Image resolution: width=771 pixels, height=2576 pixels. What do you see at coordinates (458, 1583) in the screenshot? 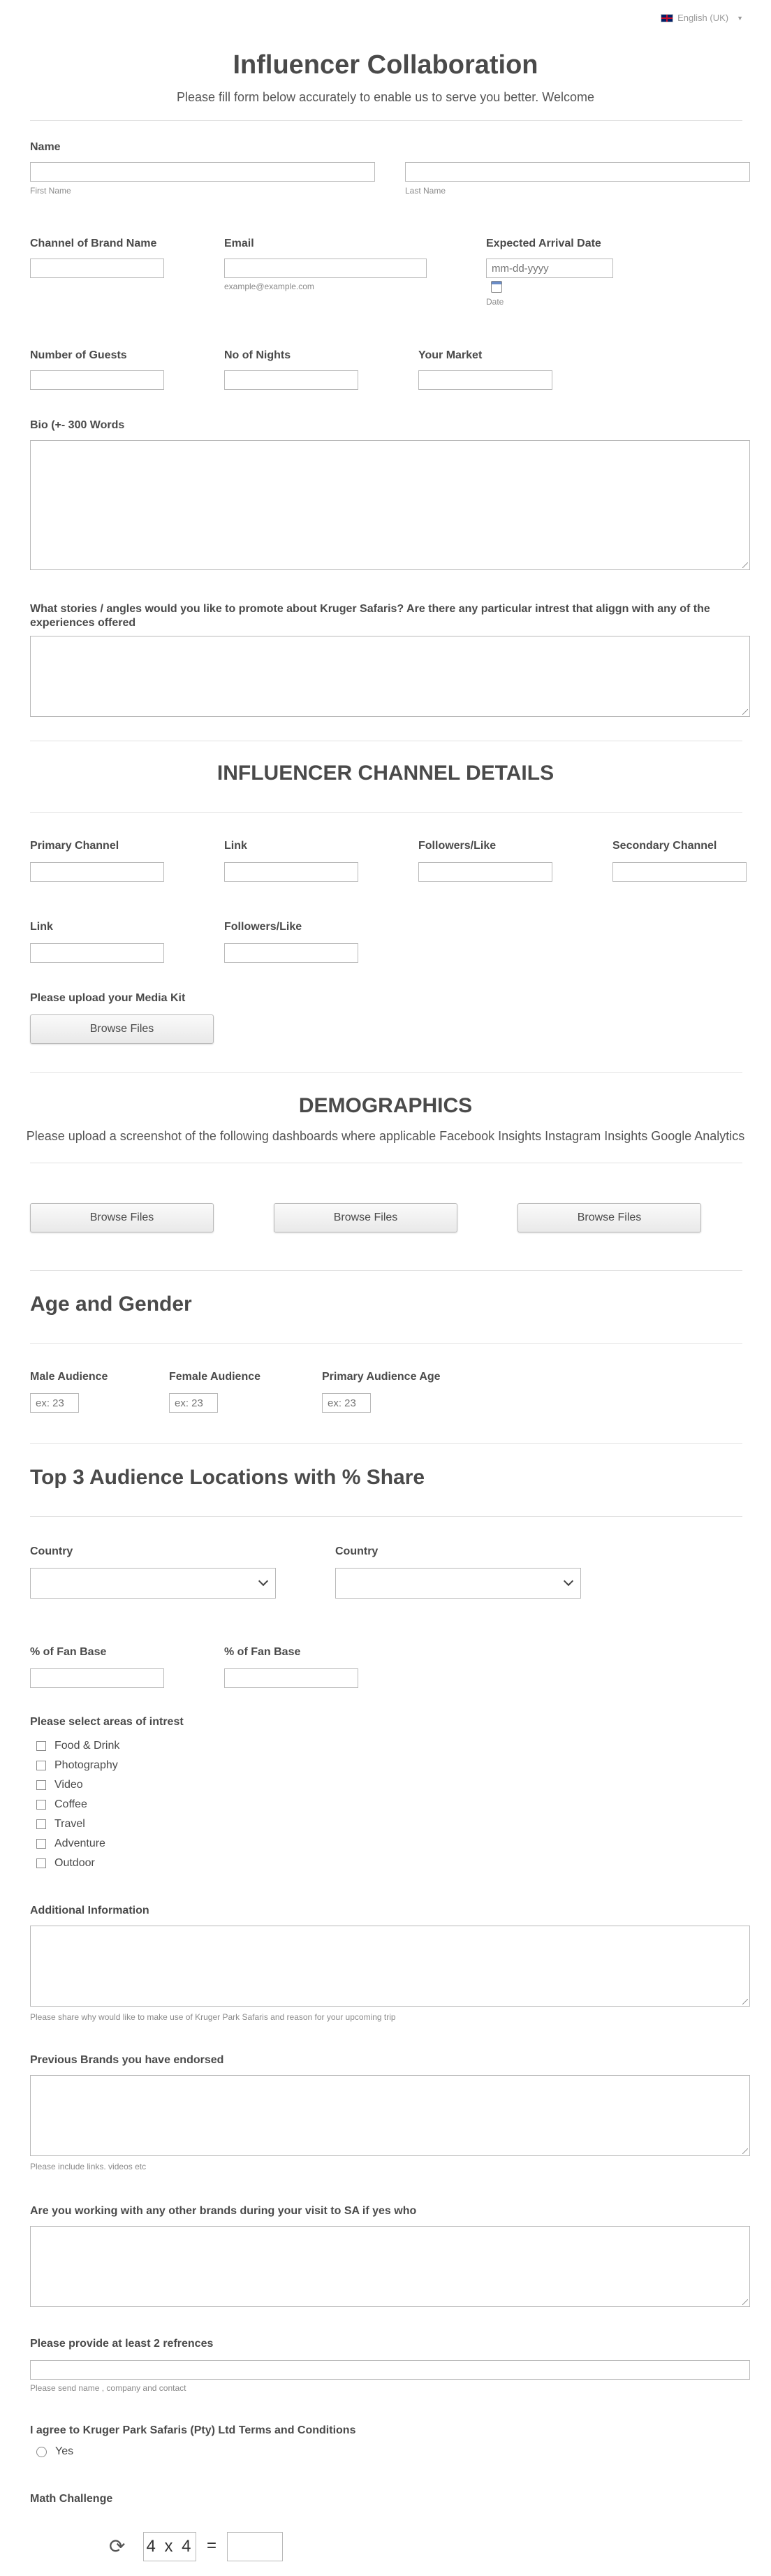
I see `country2-select` at bounding box center [458, 1583].